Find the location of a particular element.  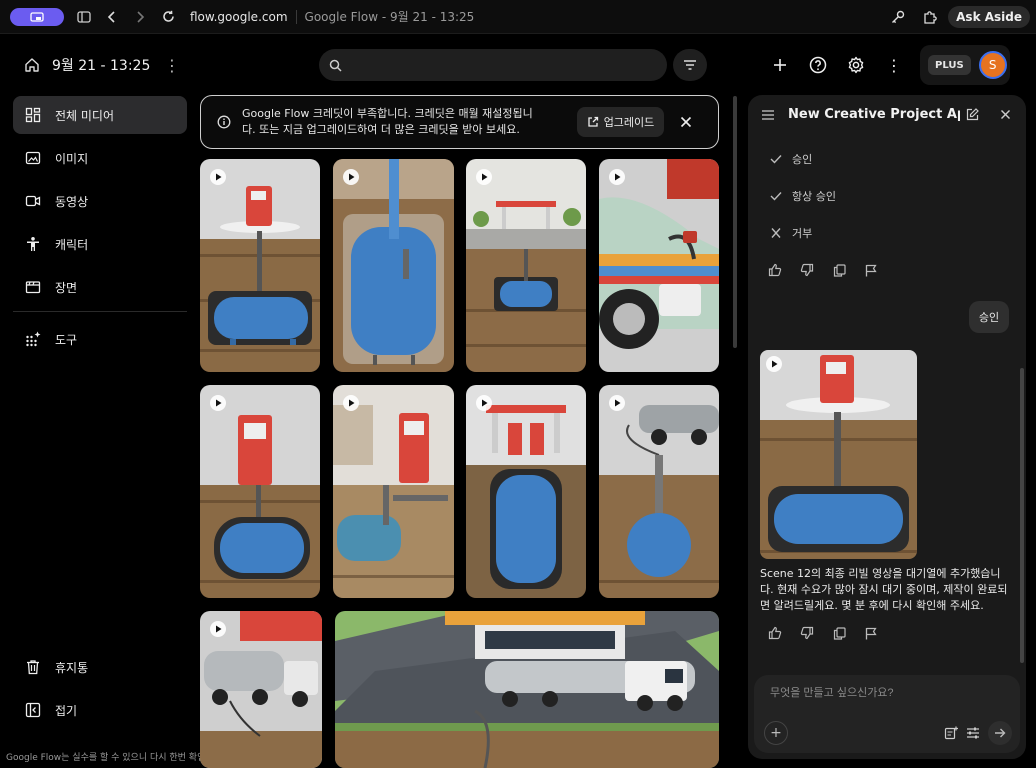

sidebar-item-collapse: 접기 is located at coordinates (100, 710).